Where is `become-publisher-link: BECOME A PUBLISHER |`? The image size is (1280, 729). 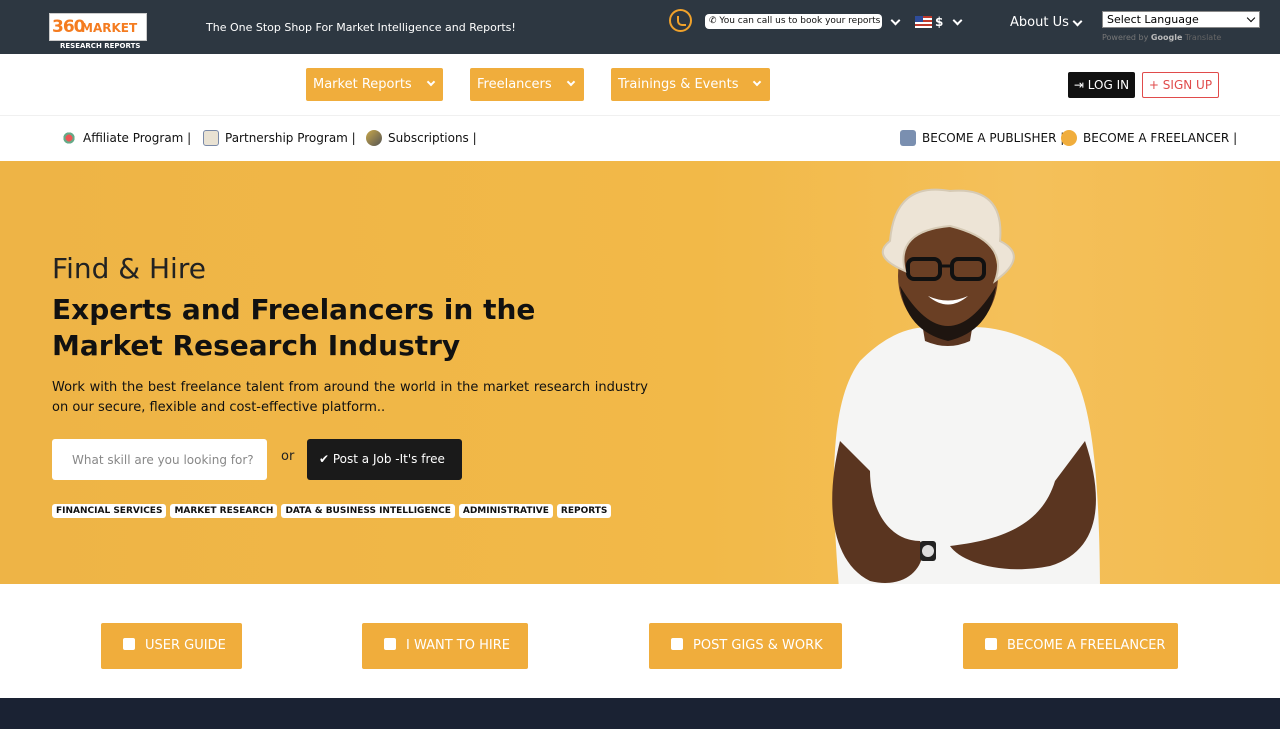
become-publisher-link: BECOME A PUBLISHER | is located at coordinates (982, 138).